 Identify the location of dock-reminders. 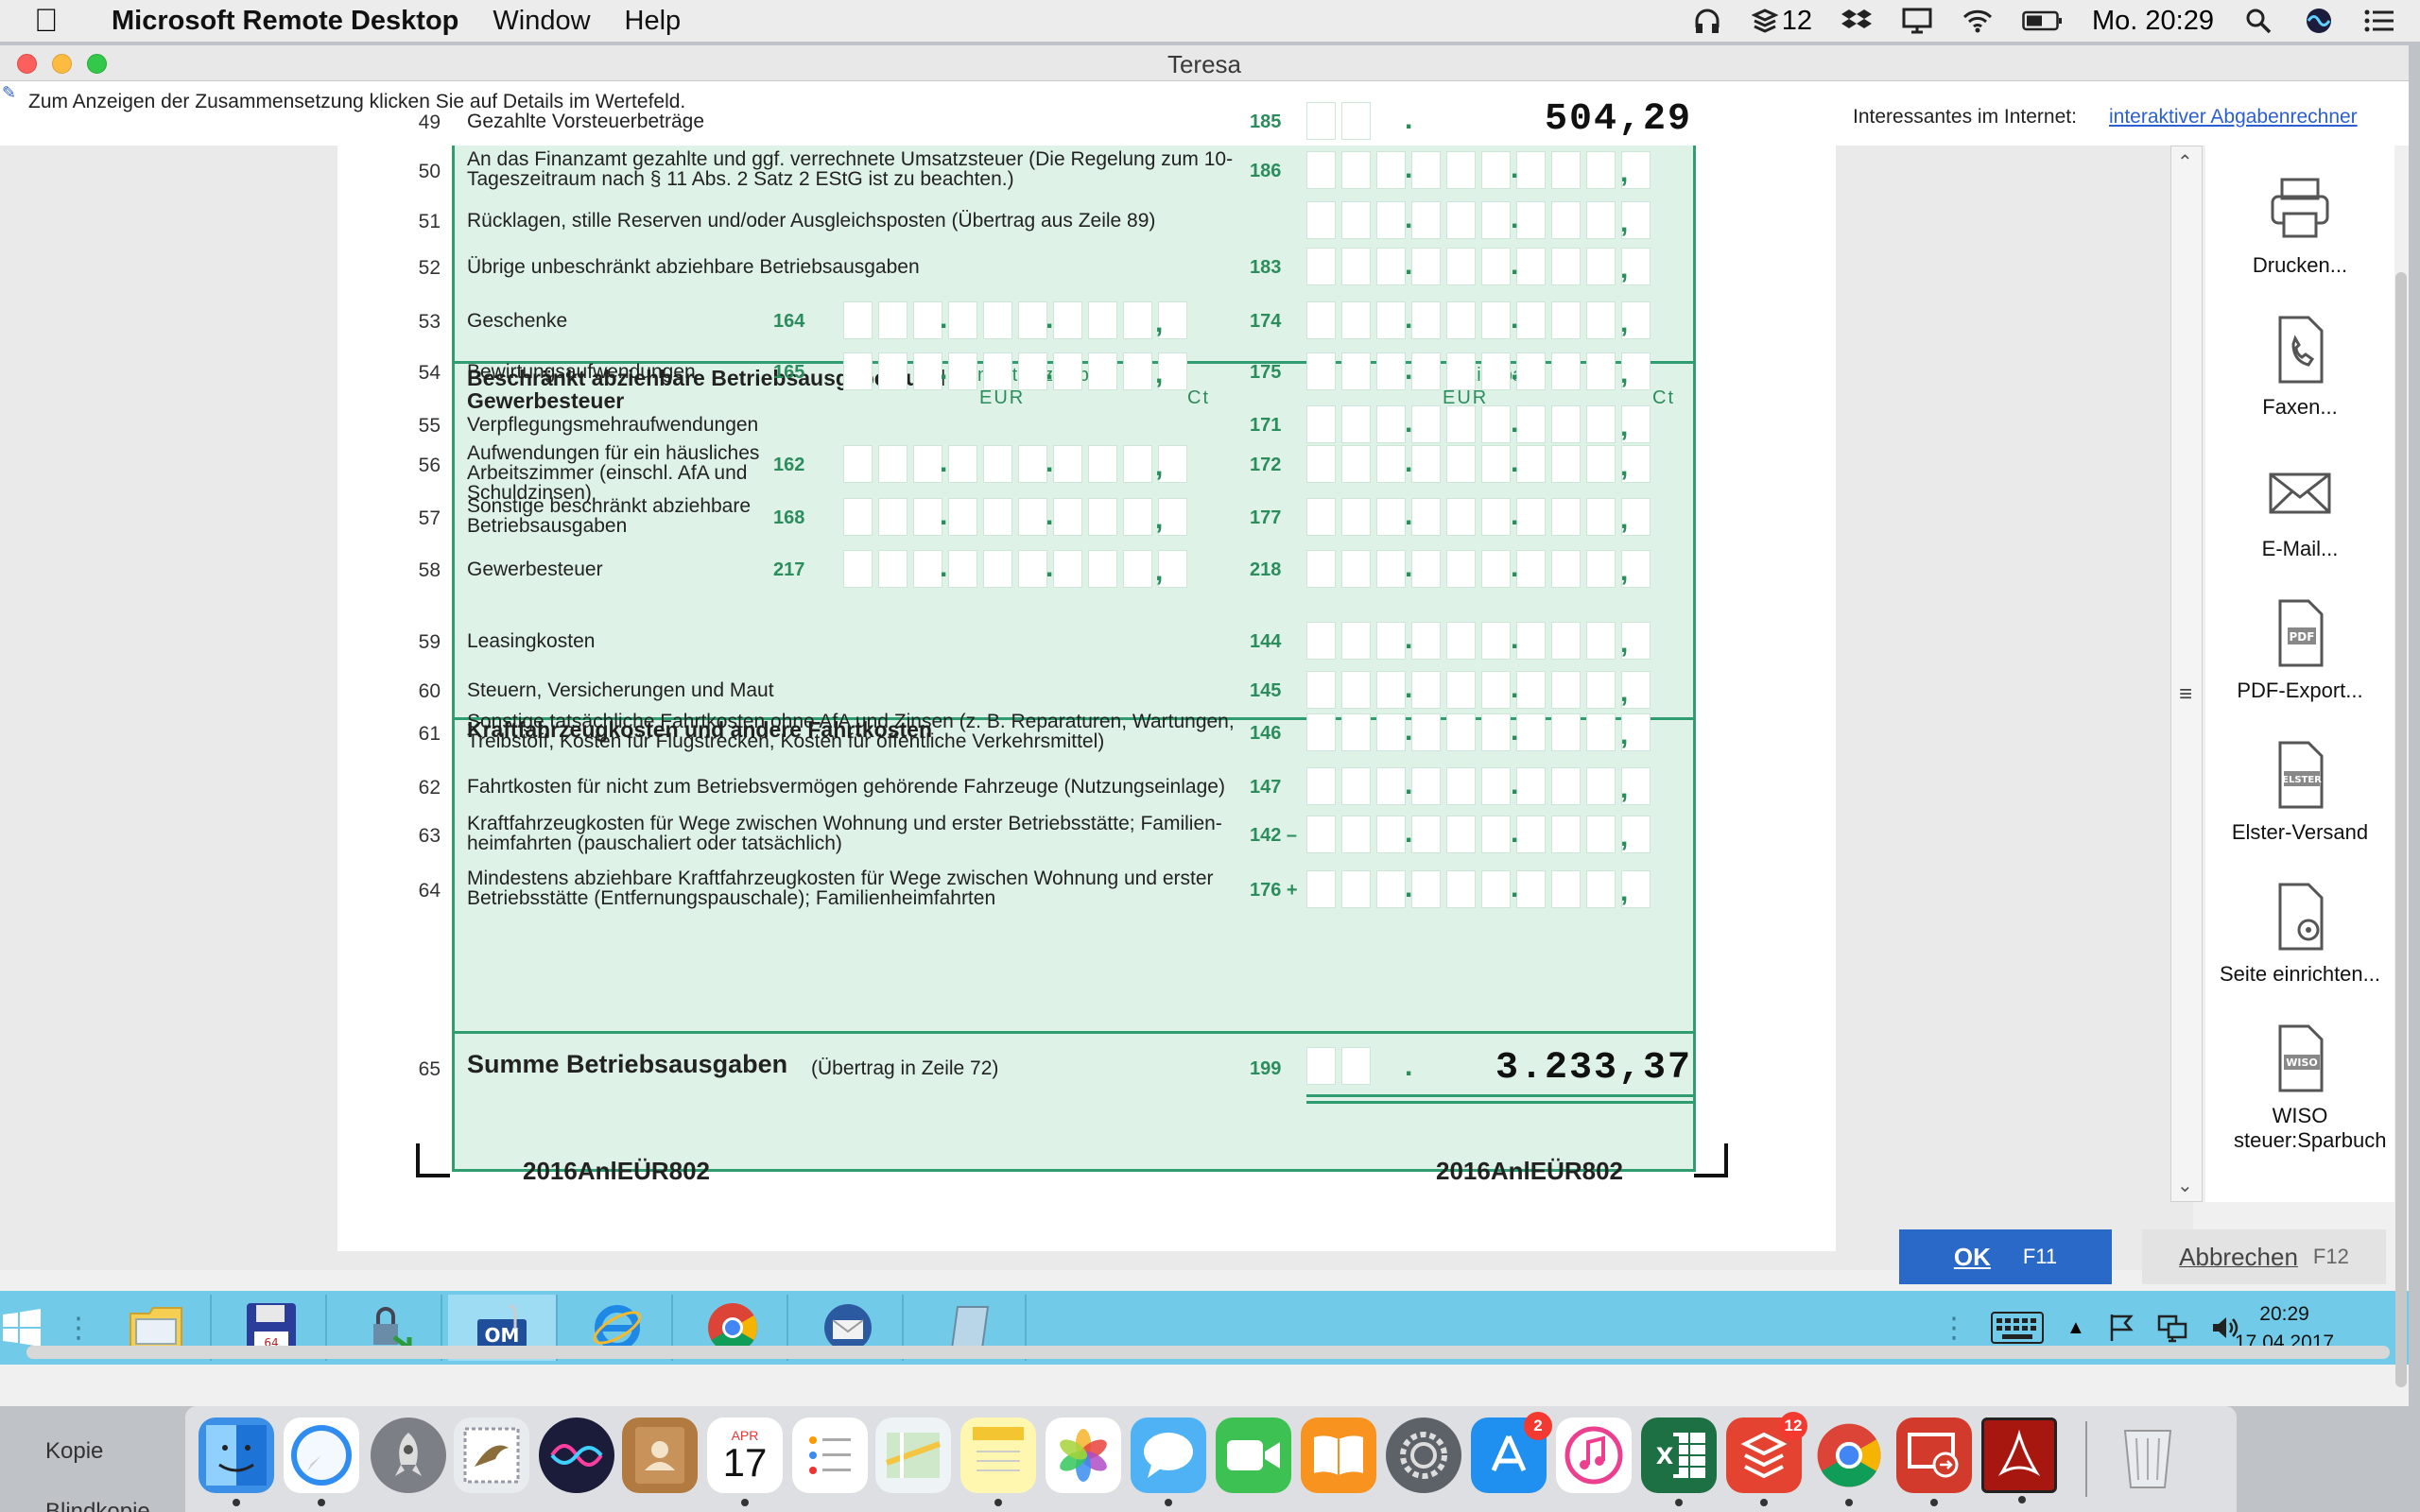
(830, 1455).